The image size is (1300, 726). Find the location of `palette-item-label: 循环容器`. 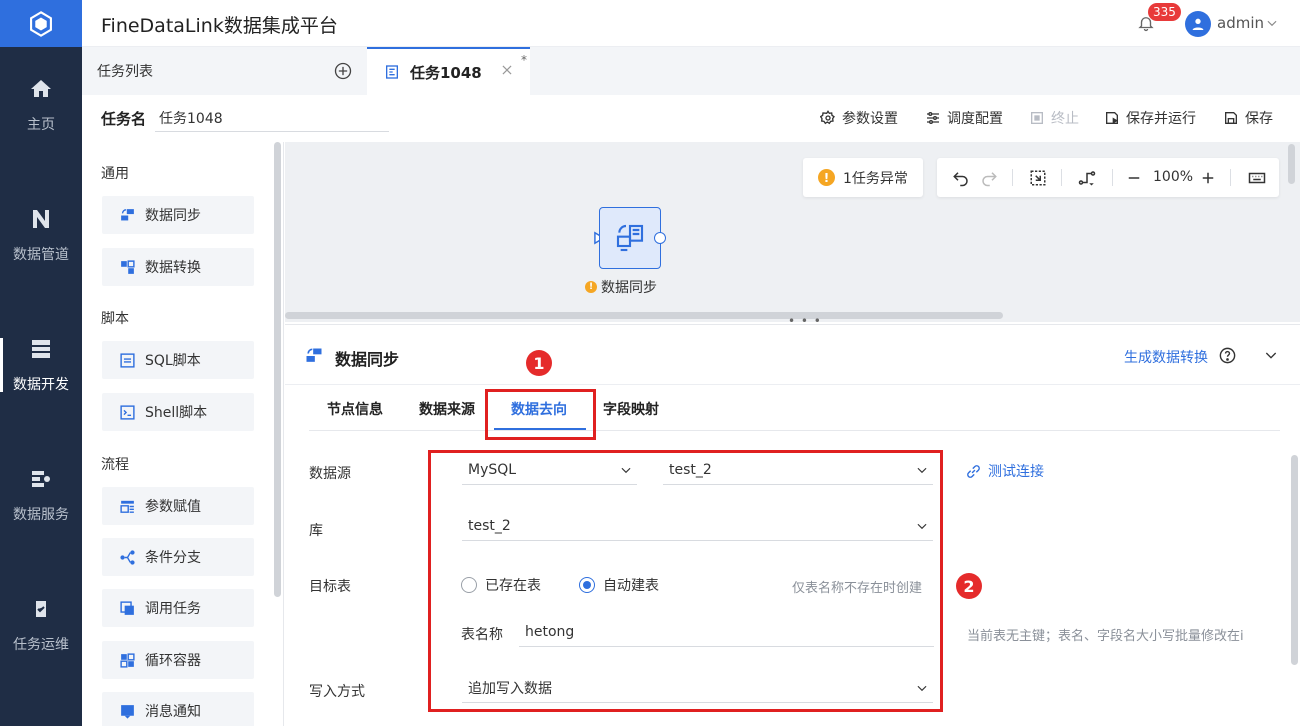

palette-item-label: 循环容器 is located at coordinates (173, 661).